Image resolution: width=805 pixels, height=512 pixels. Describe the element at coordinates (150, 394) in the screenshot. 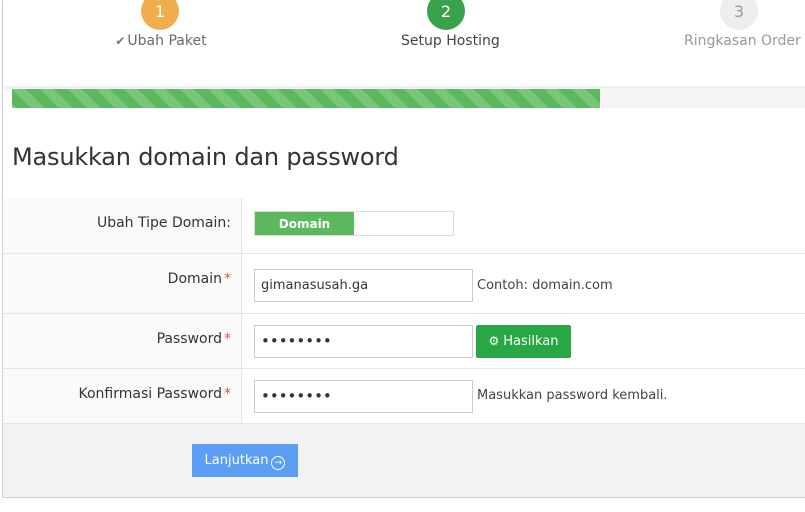

I see `confirm-password-label: Konfirmasi Password` at that location.